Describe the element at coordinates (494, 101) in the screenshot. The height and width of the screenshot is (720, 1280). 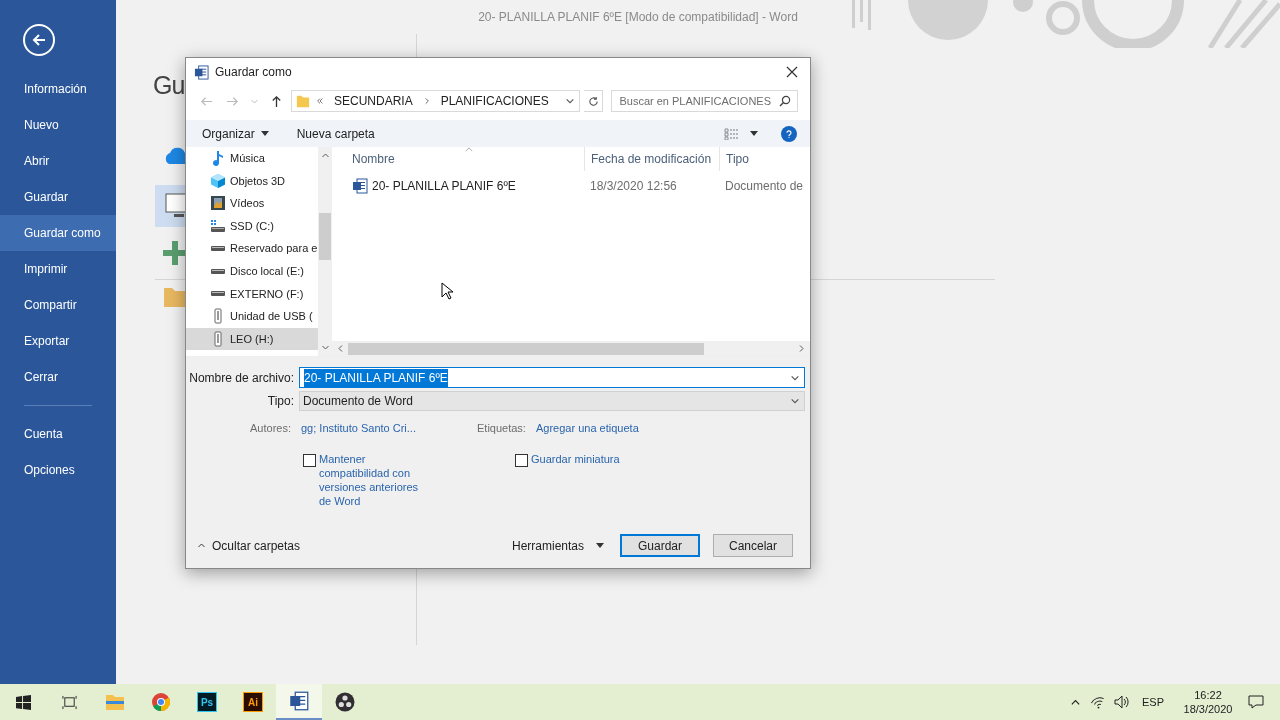
I see `breadcrumb-segment: PLANIFICACIONES` at that location.